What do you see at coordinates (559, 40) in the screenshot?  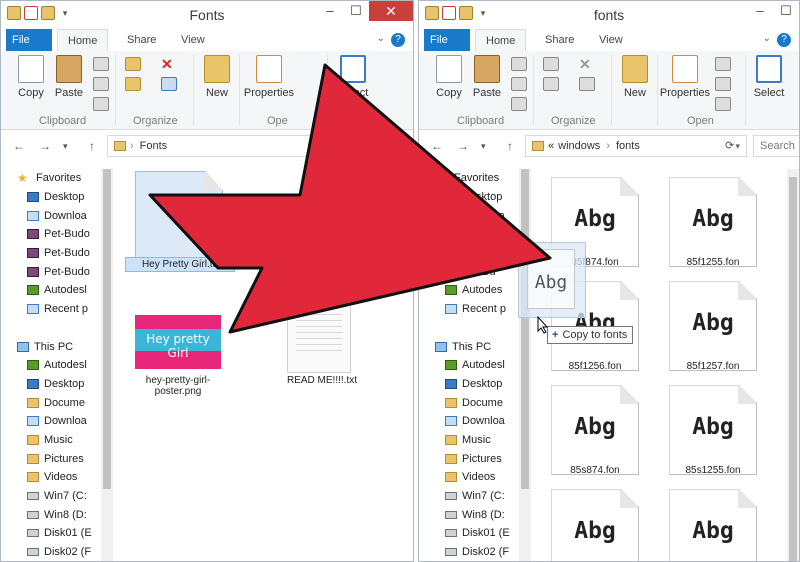 I see `tab-share: Share` at bounding box center [559, 40].